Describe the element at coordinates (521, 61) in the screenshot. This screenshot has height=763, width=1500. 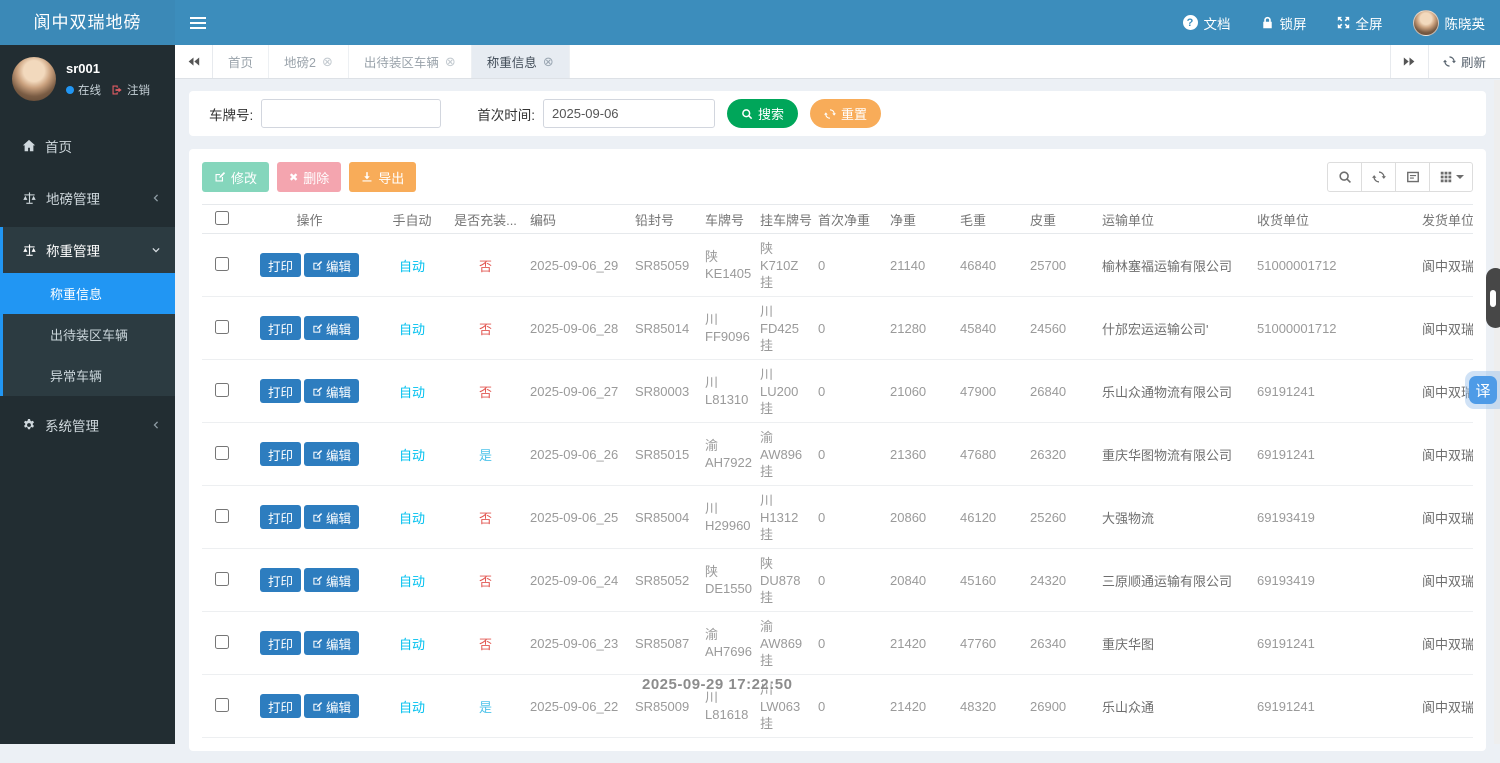
I see `tab-称重信息: 称重信息⊗` at that location.